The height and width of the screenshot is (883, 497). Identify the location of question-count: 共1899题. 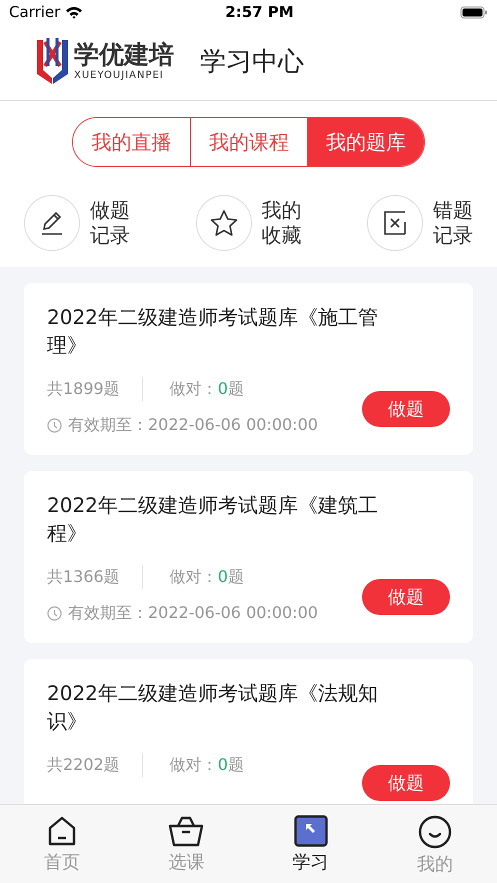
(95, 389).